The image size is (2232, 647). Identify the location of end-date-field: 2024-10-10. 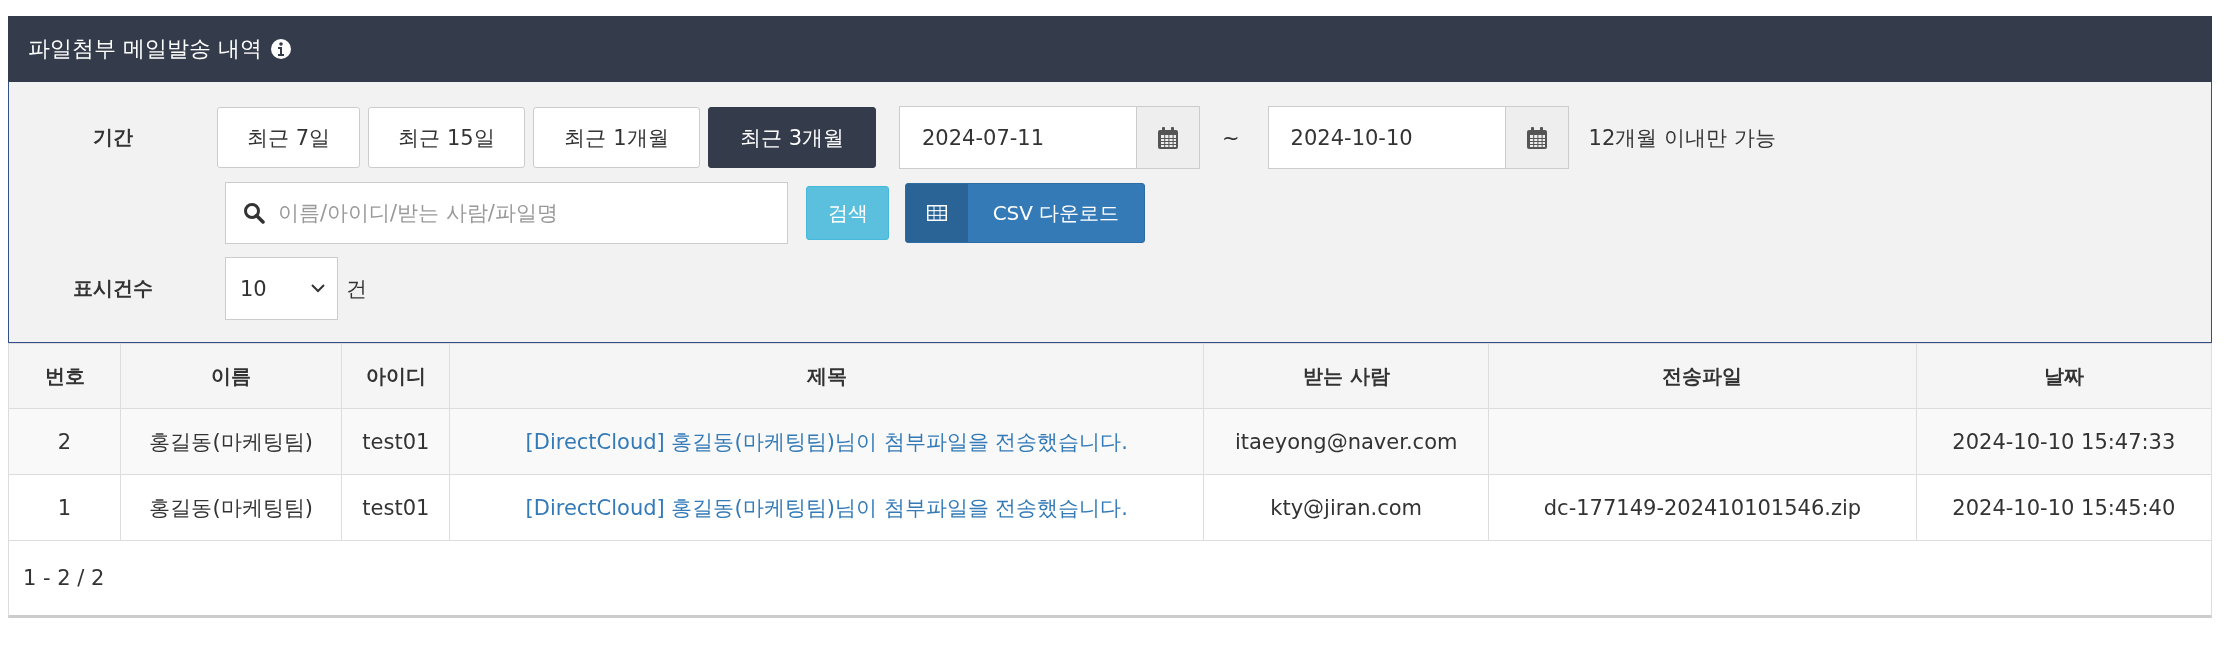
(1418, 137).